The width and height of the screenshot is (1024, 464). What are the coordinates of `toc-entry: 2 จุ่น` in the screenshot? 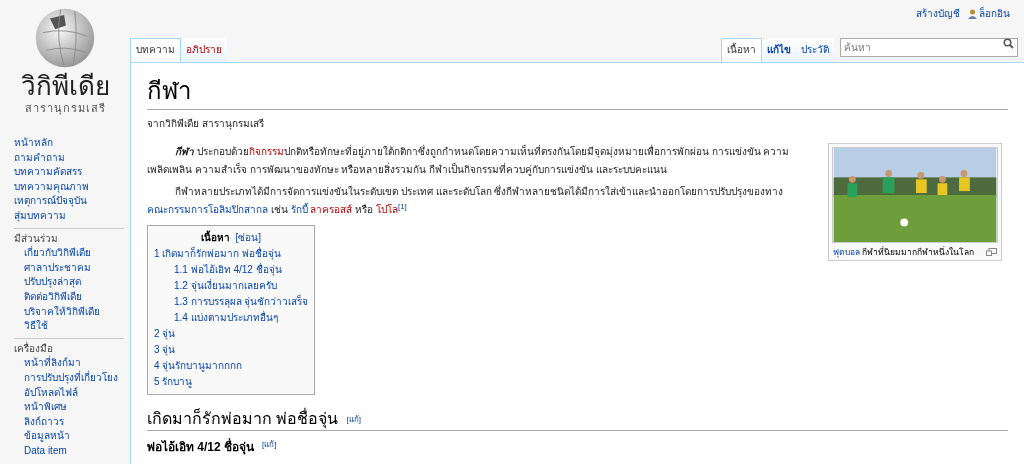 It's located at (165, 334).